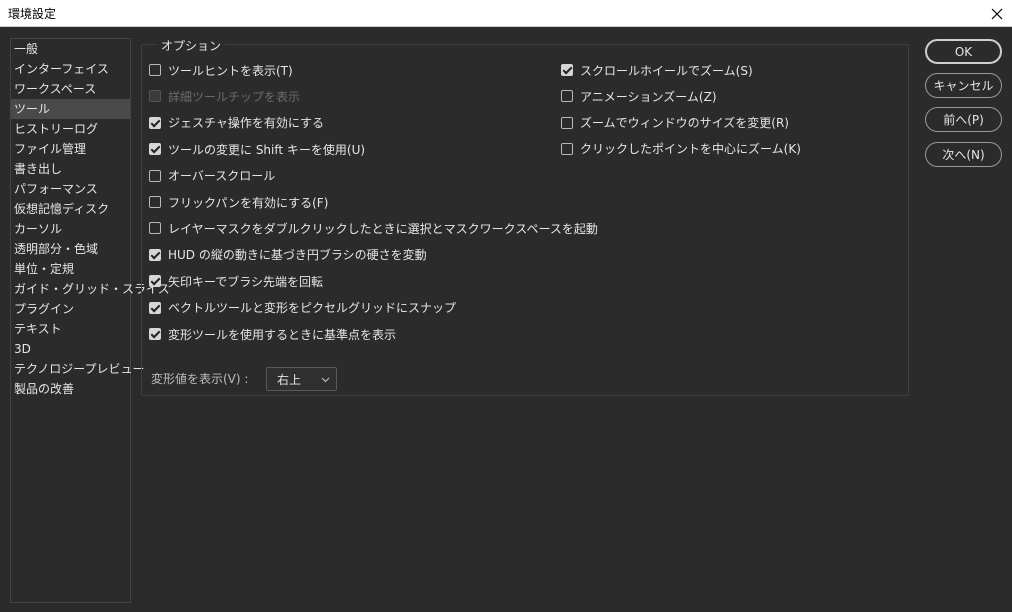 This screenshot has width=1012, height=612. I want to click on option-label: スクロールホイールでズーム(S), so click(666, 70).